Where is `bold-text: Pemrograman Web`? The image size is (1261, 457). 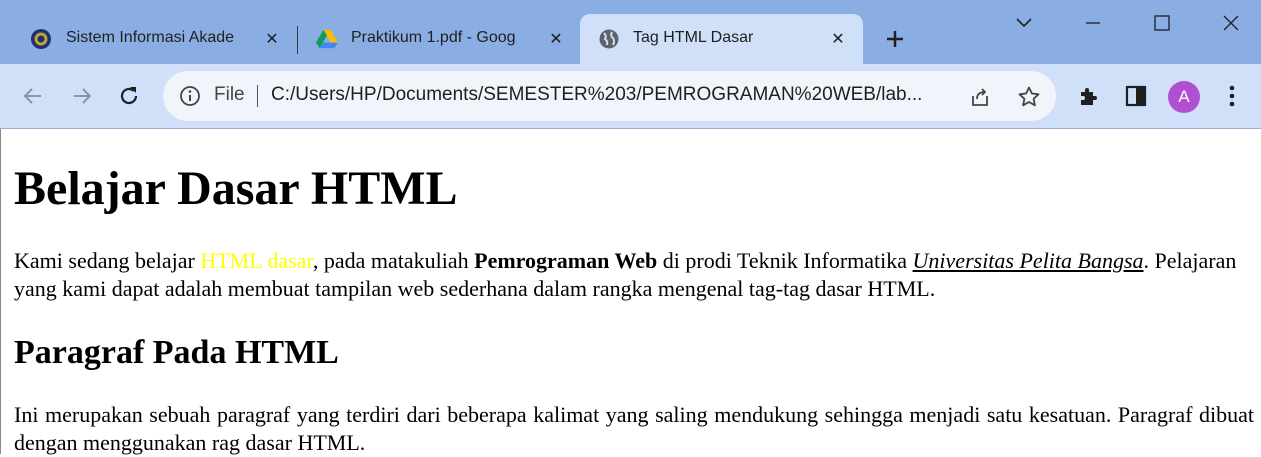
bold-text: Pemrograman Web is located at coordinates (566, 260).